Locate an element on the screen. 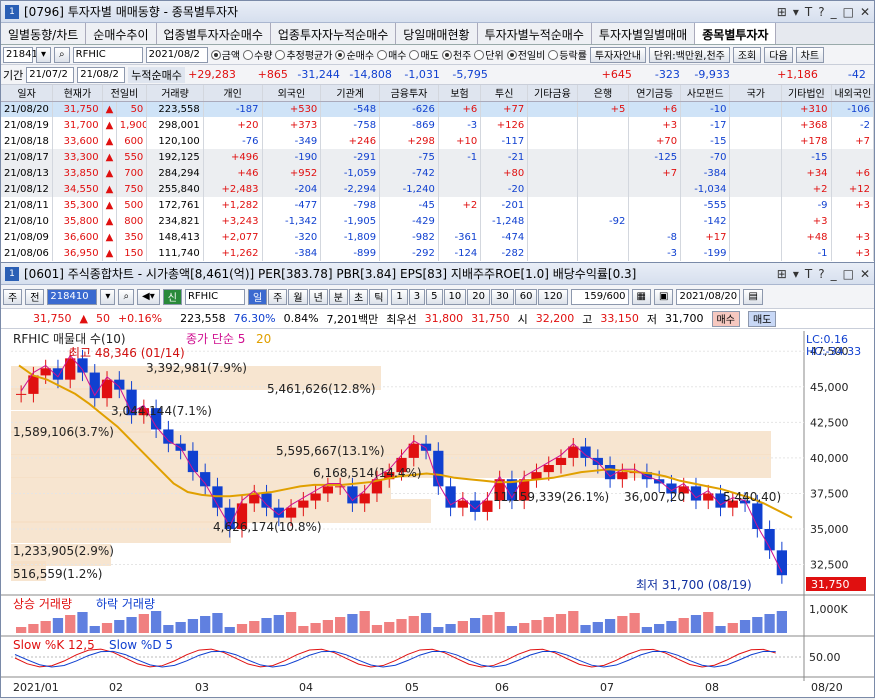 The image size is (875, 700). interval-buttons: 1 3 5 10 20 30 60 120 is located at coordinates (479, 296).